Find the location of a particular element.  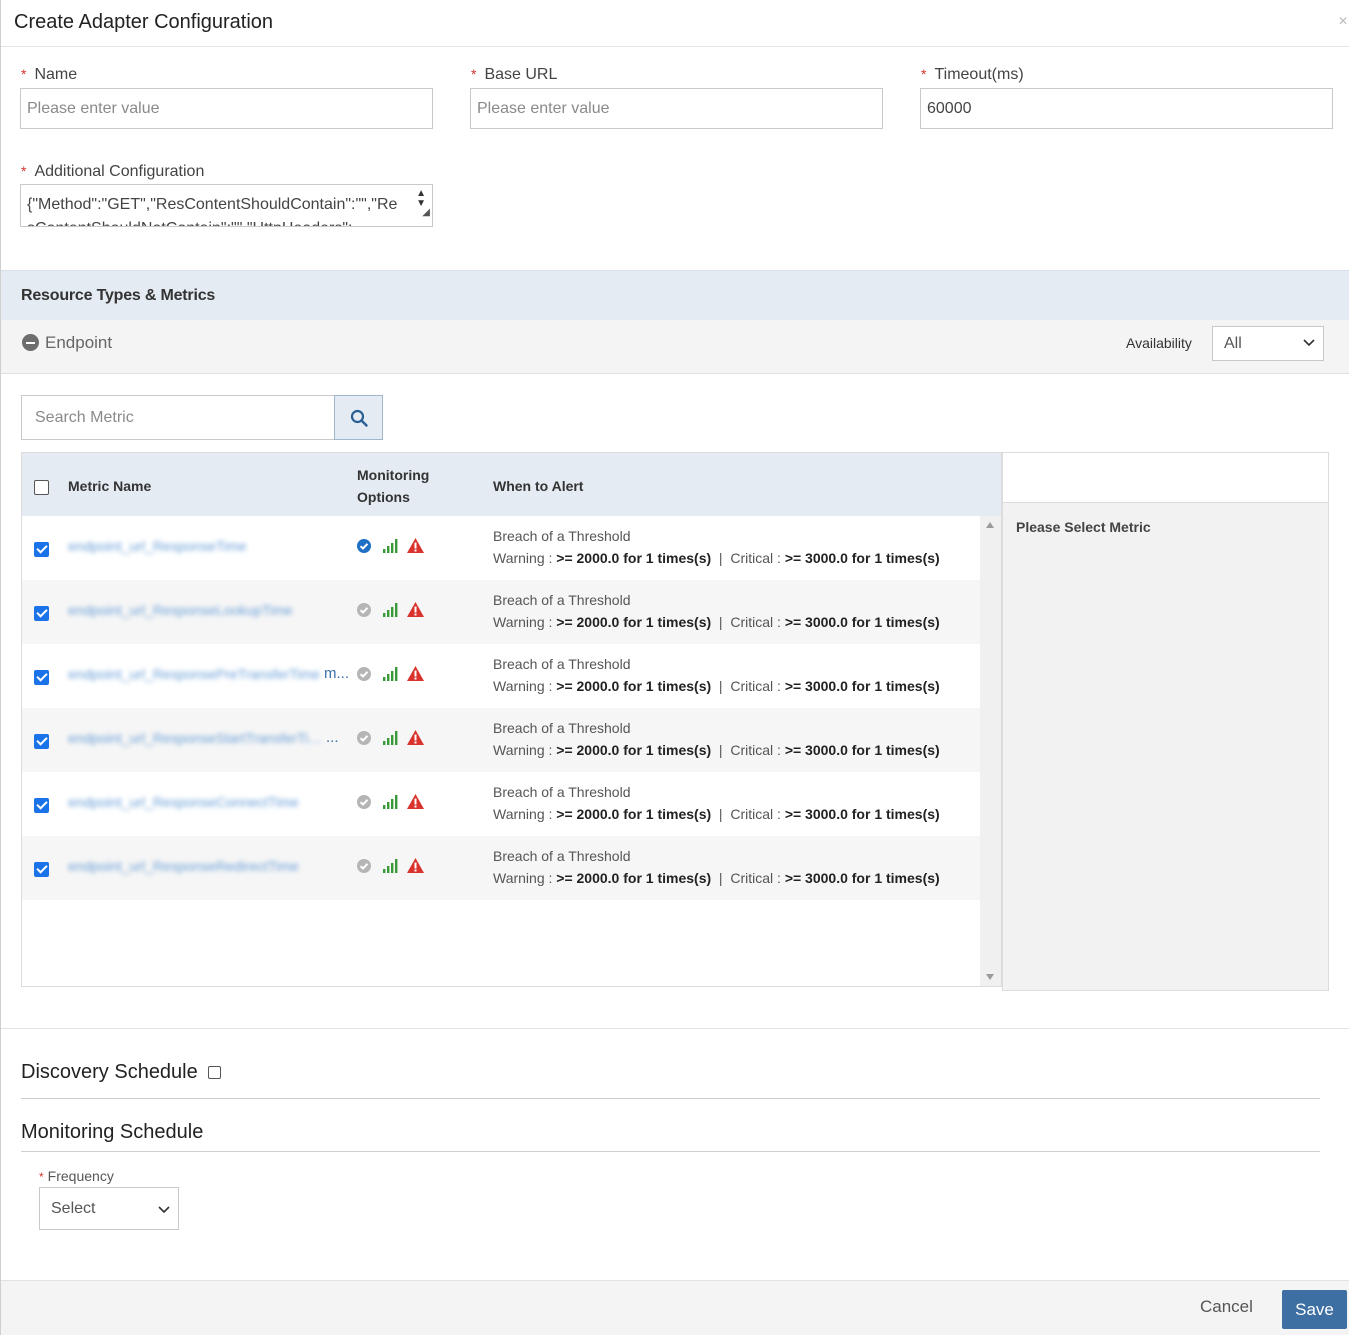

base-url-input is located at coordinates (676, 108).